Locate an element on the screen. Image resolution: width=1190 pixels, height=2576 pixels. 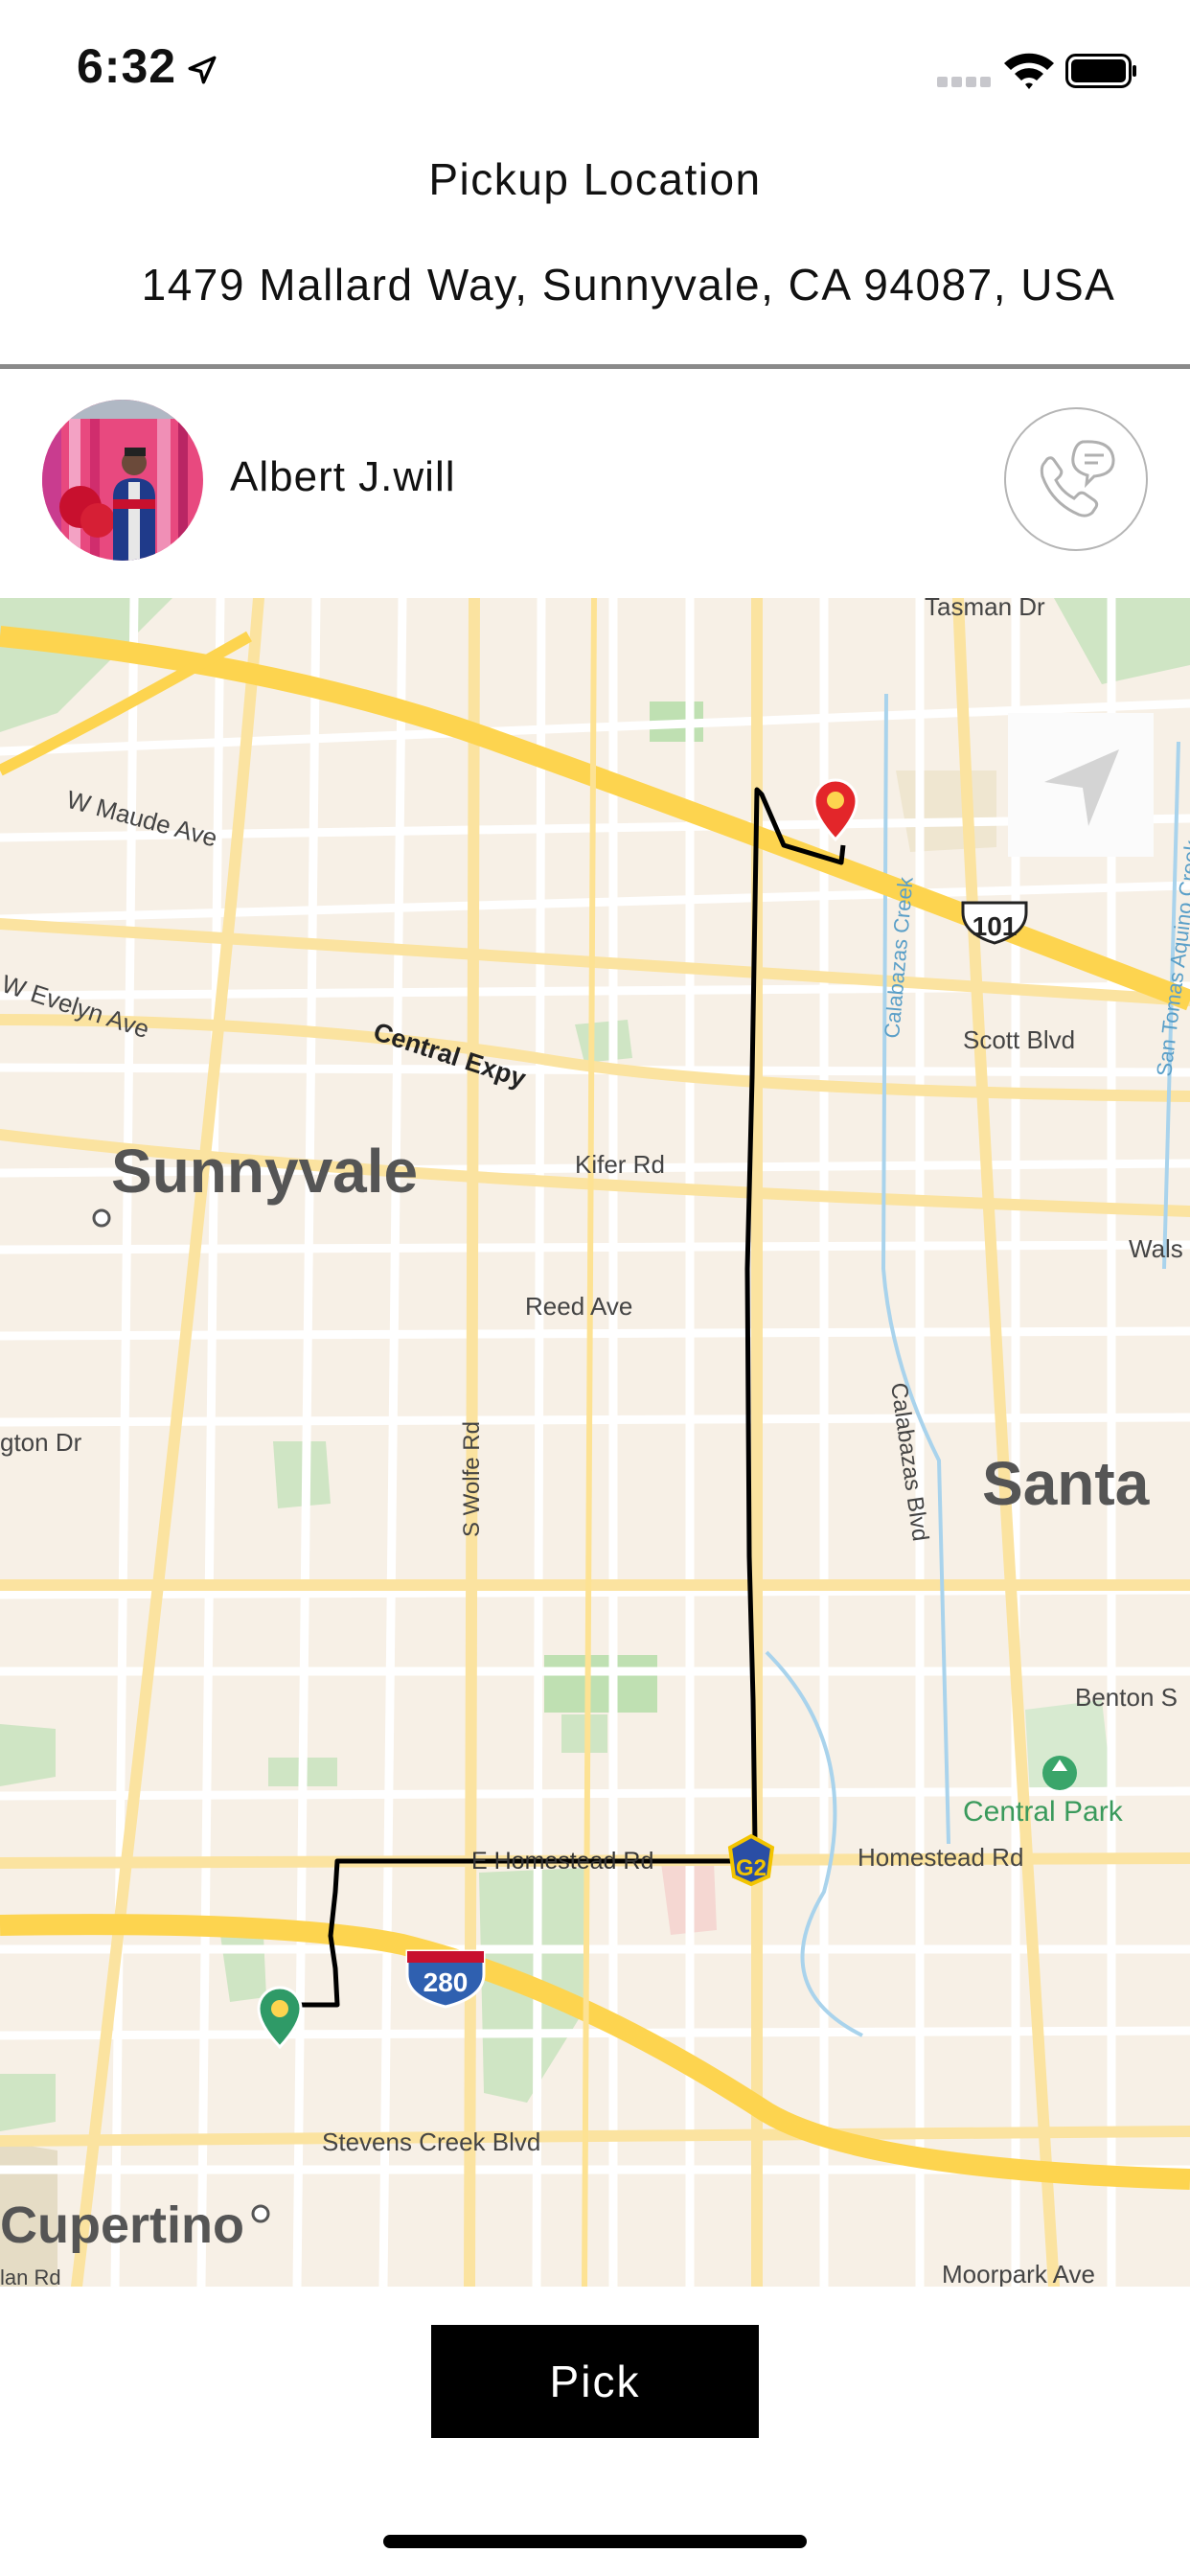
map-label-arlington: gton Dr is located at coordinates (41, 1442).